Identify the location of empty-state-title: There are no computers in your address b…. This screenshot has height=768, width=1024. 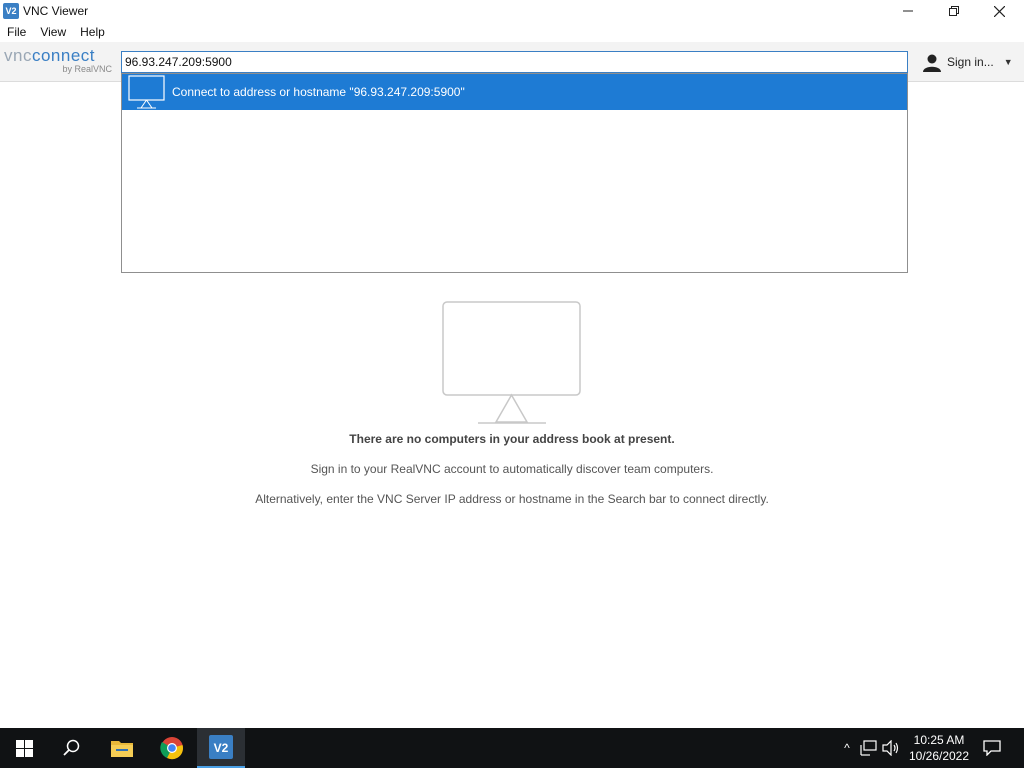
(512, 439).